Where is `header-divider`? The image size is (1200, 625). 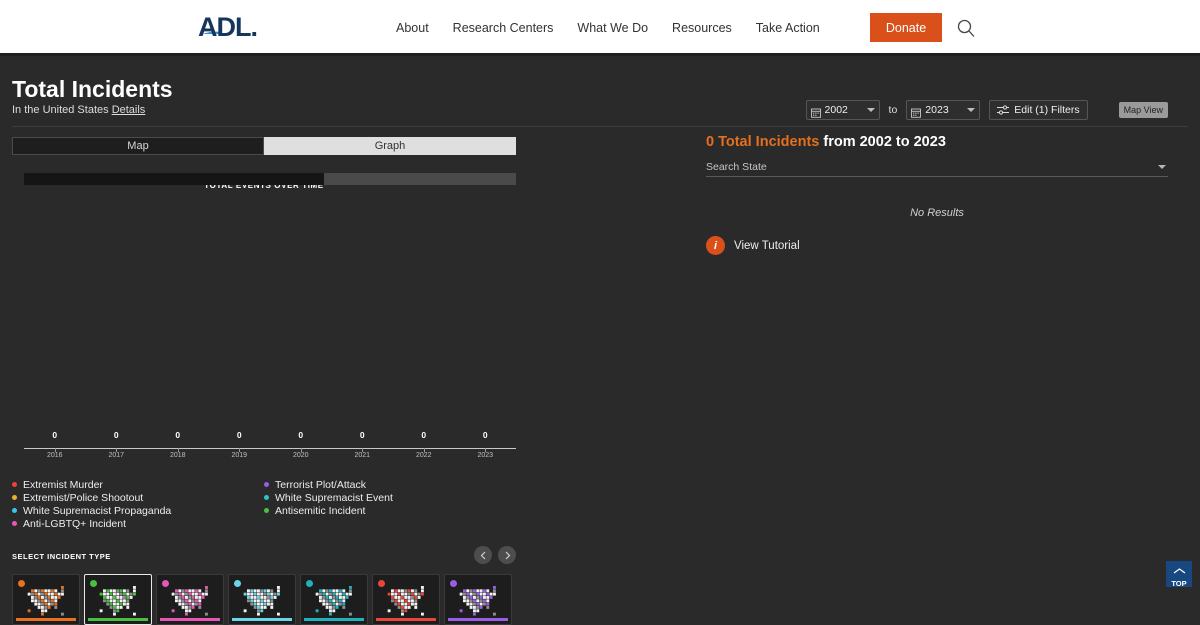
header-divider is located at coordinates (600, 126).